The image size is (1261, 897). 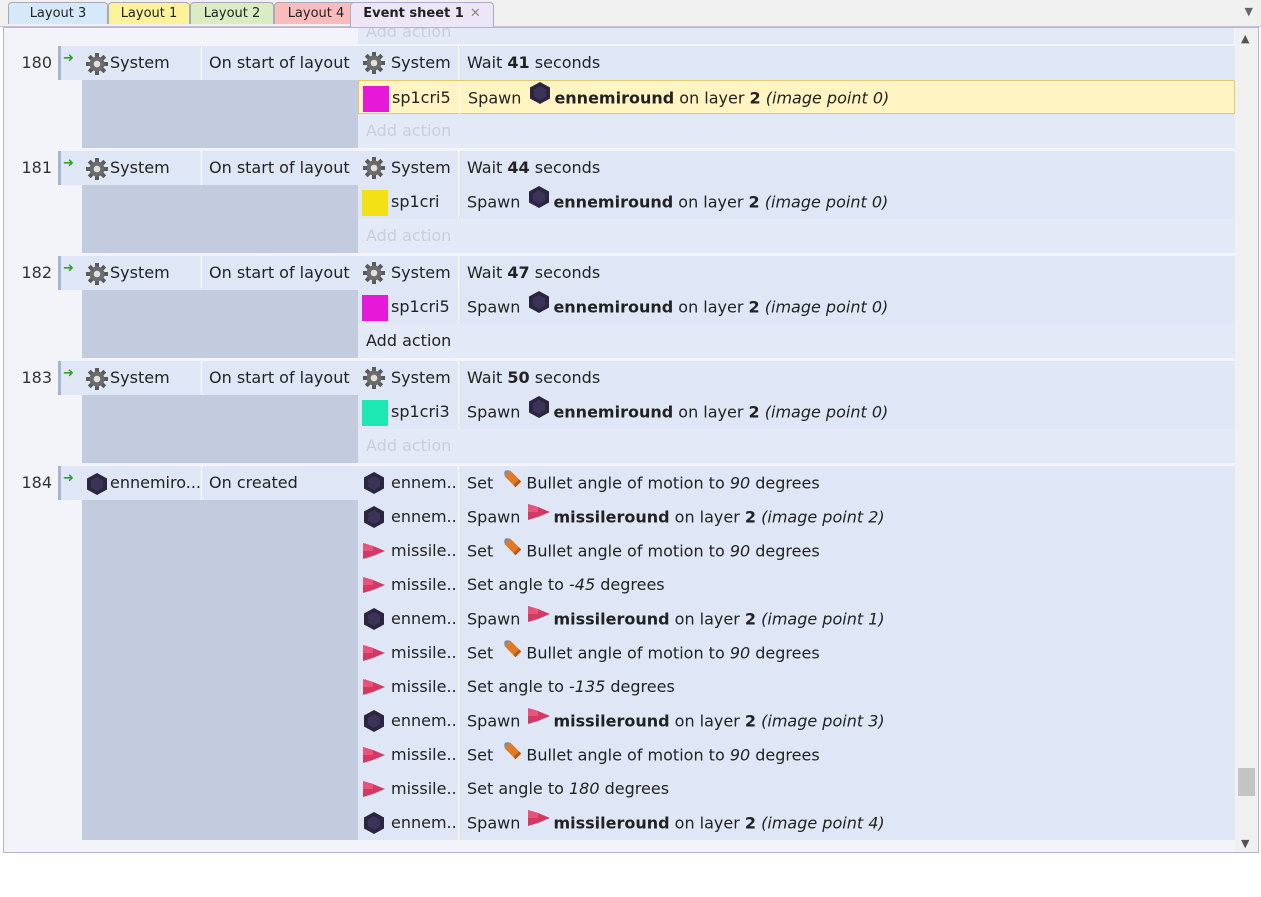 I want to click on action-row: System Wait 47 seconds, so click(x=796, y=273).